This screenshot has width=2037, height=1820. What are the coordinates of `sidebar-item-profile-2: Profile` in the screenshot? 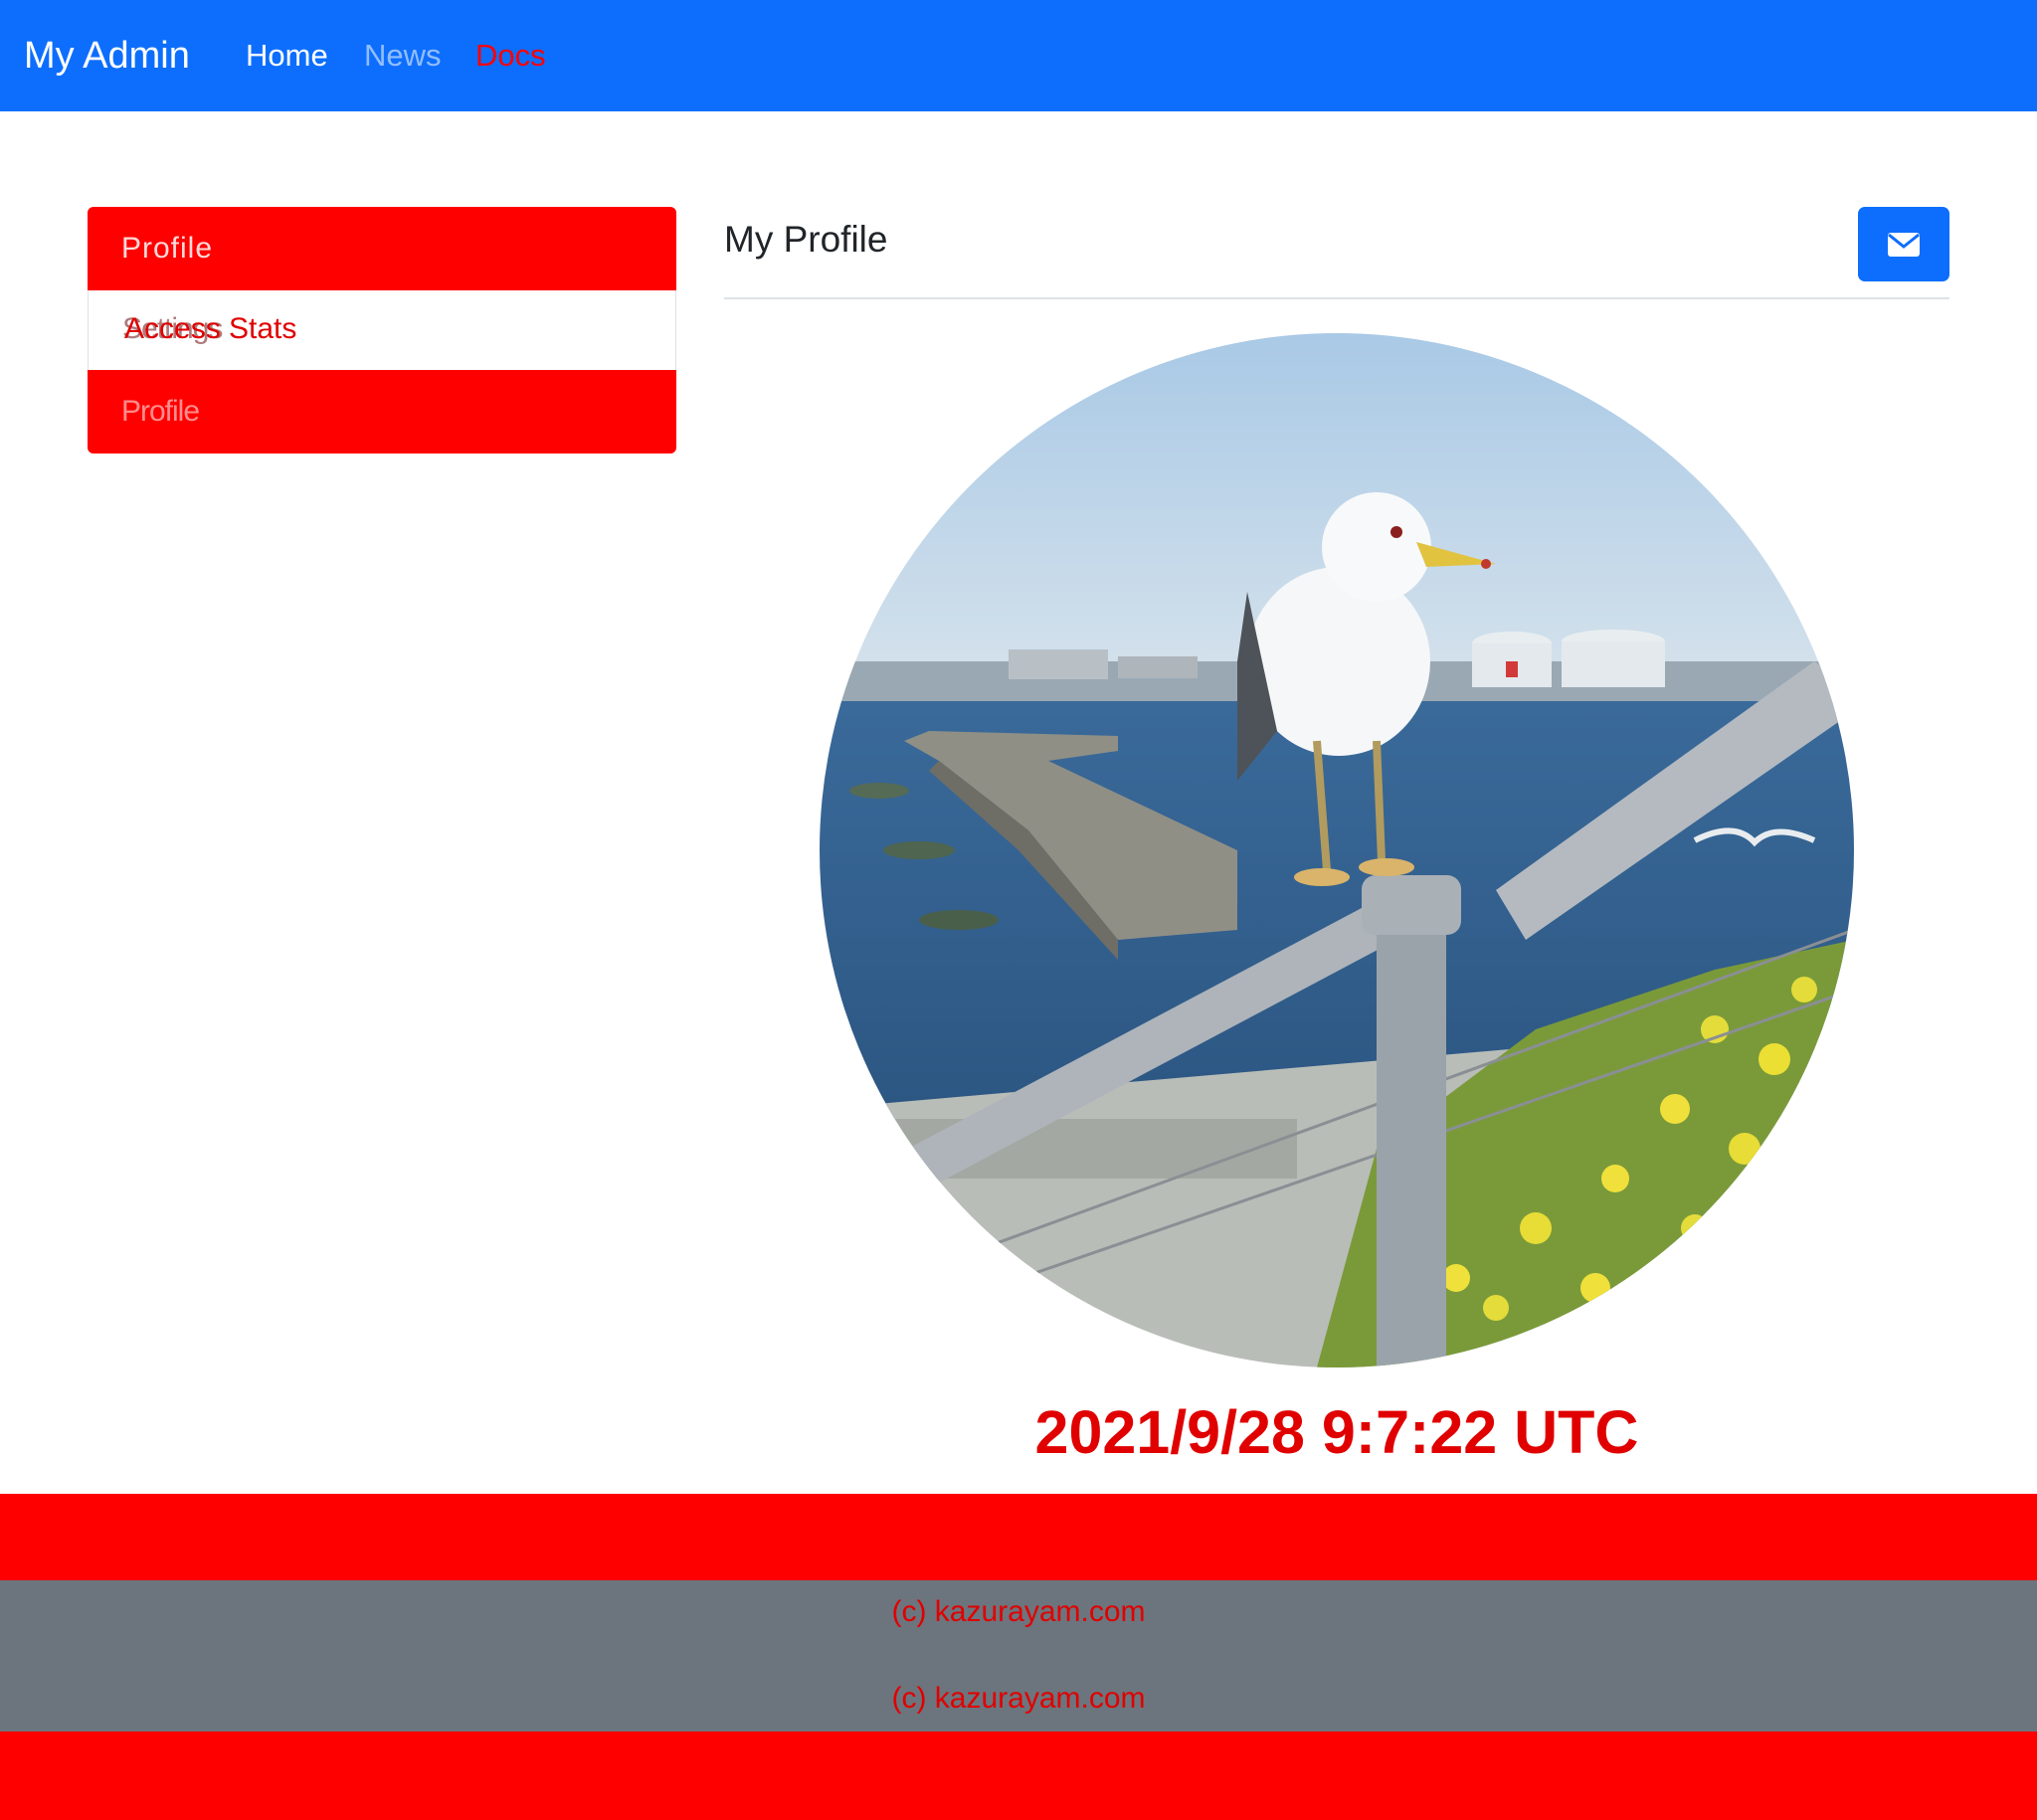 It's located at (382, 412).